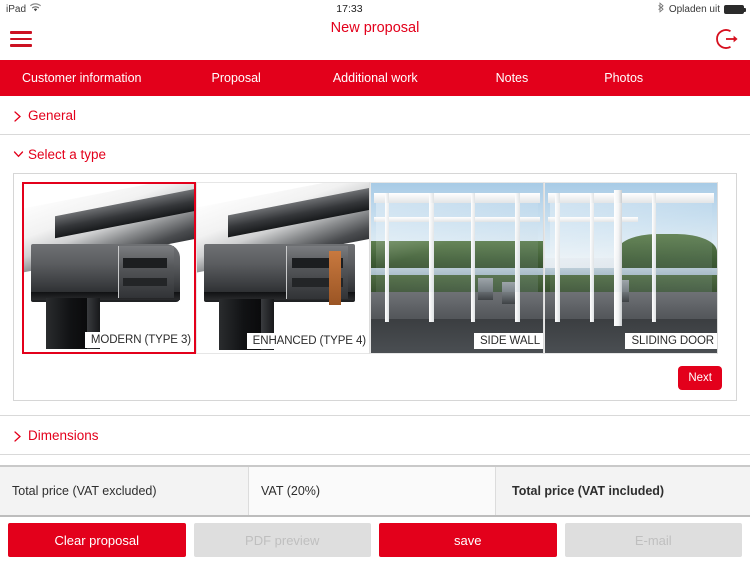  I want to click on email-button: E-mail, so click(653, 540).